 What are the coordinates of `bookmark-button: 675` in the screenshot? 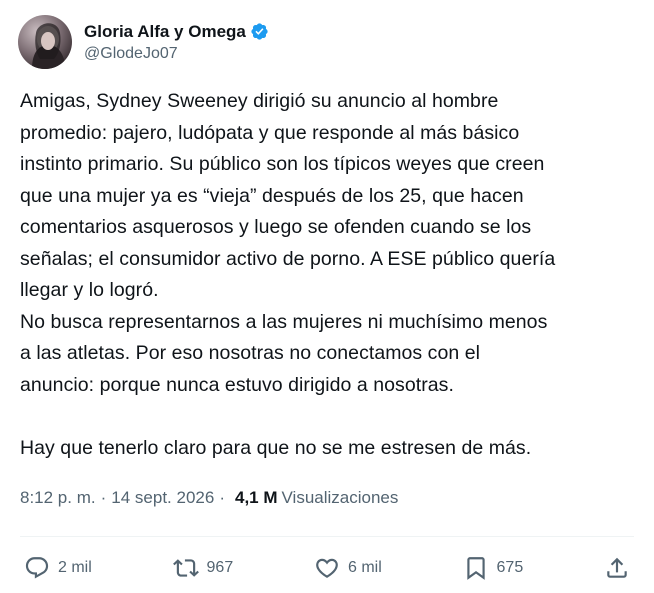 It's located at (493, 568).